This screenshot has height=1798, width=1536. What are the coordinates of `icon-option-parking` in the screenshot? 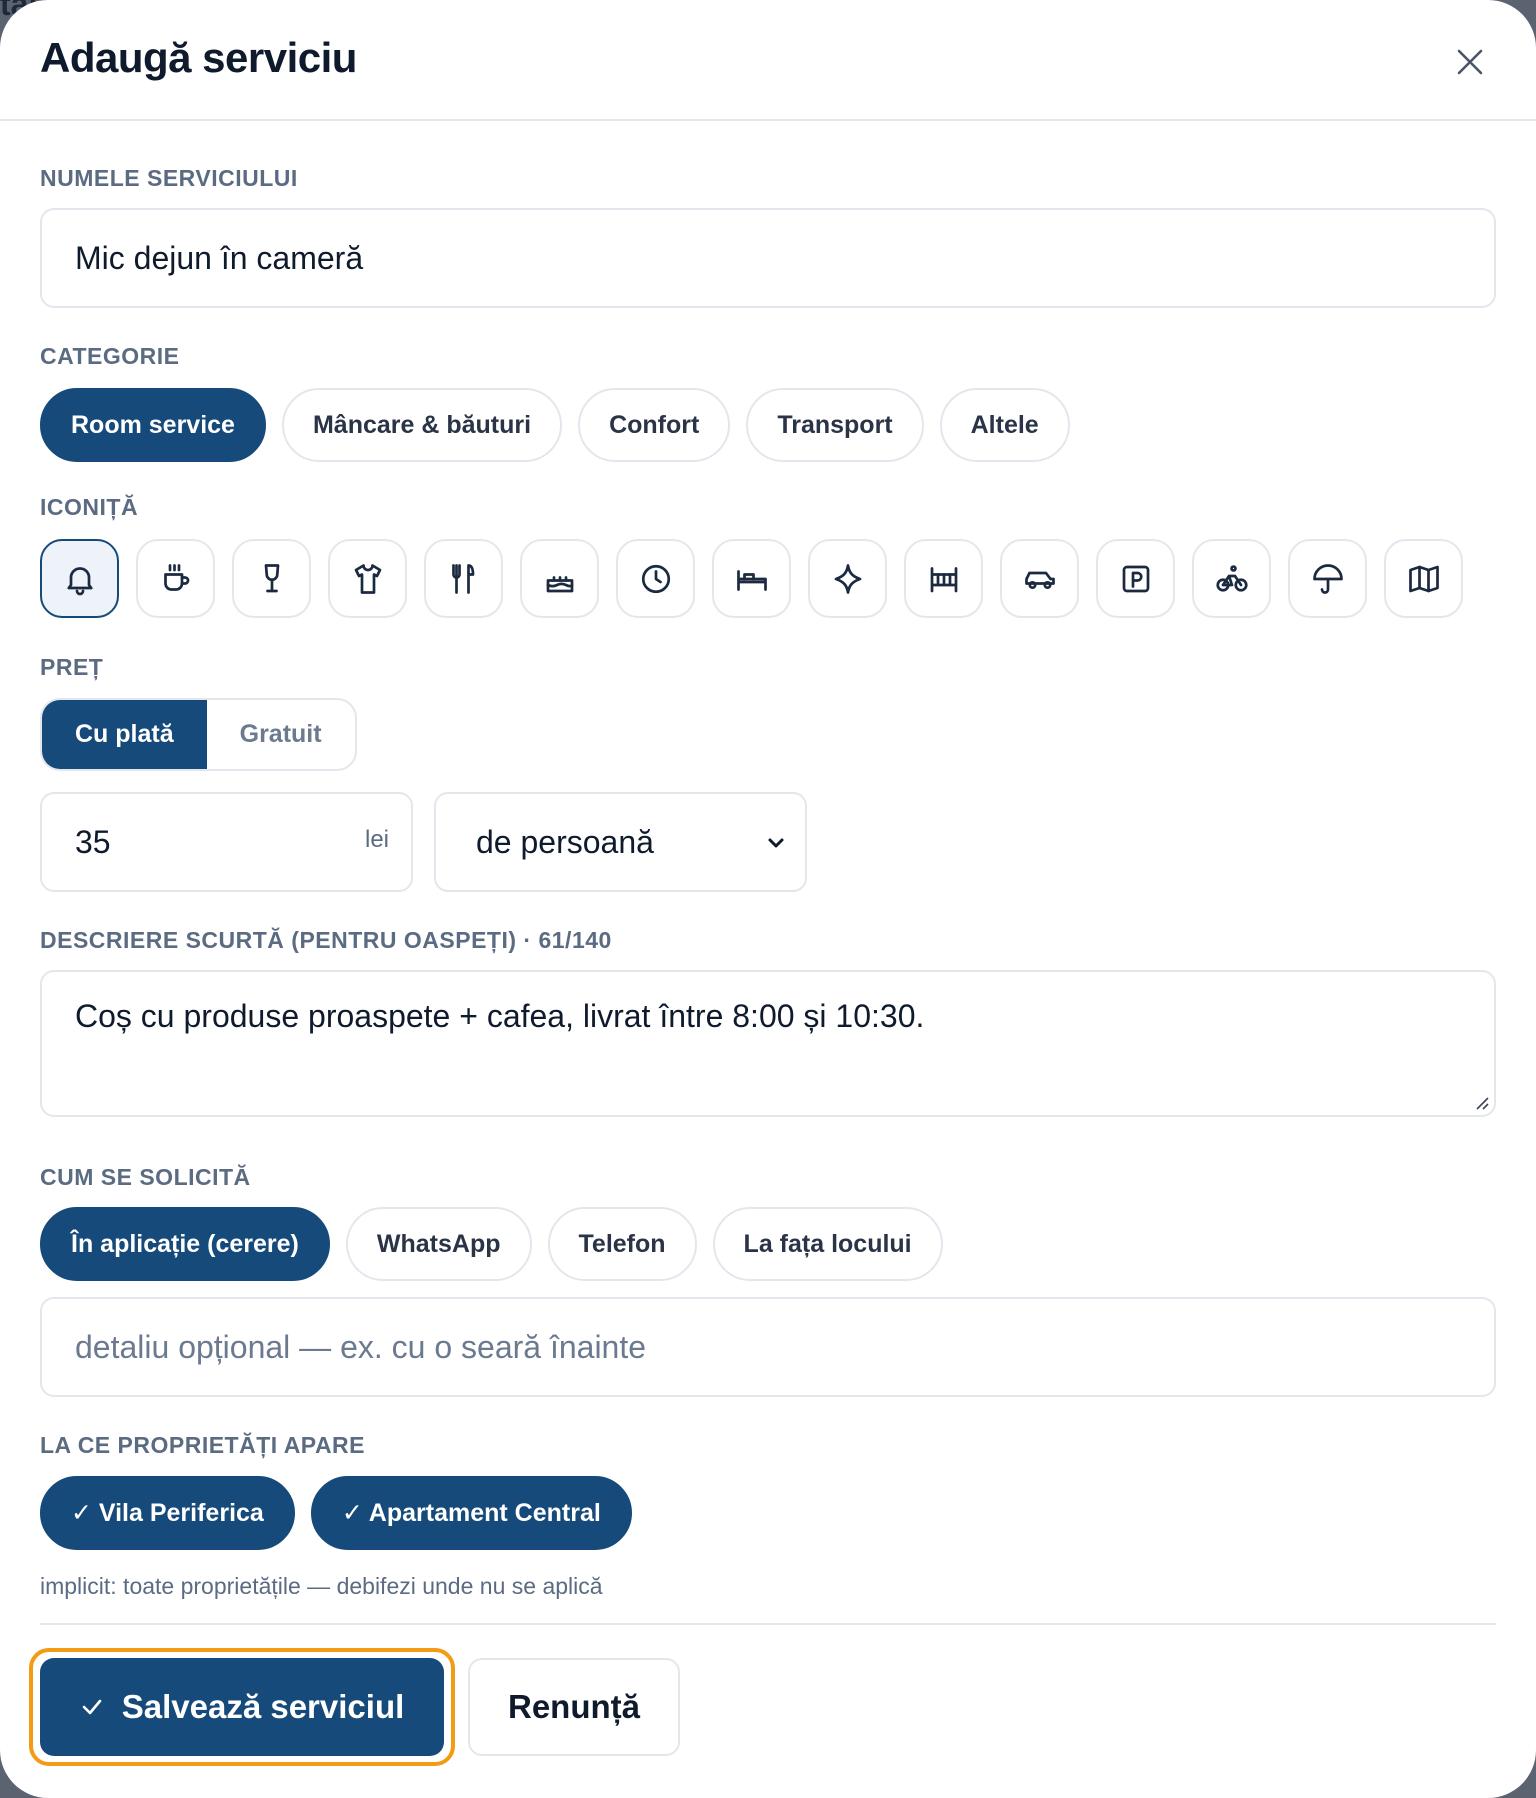 It's located at (1135, 578).